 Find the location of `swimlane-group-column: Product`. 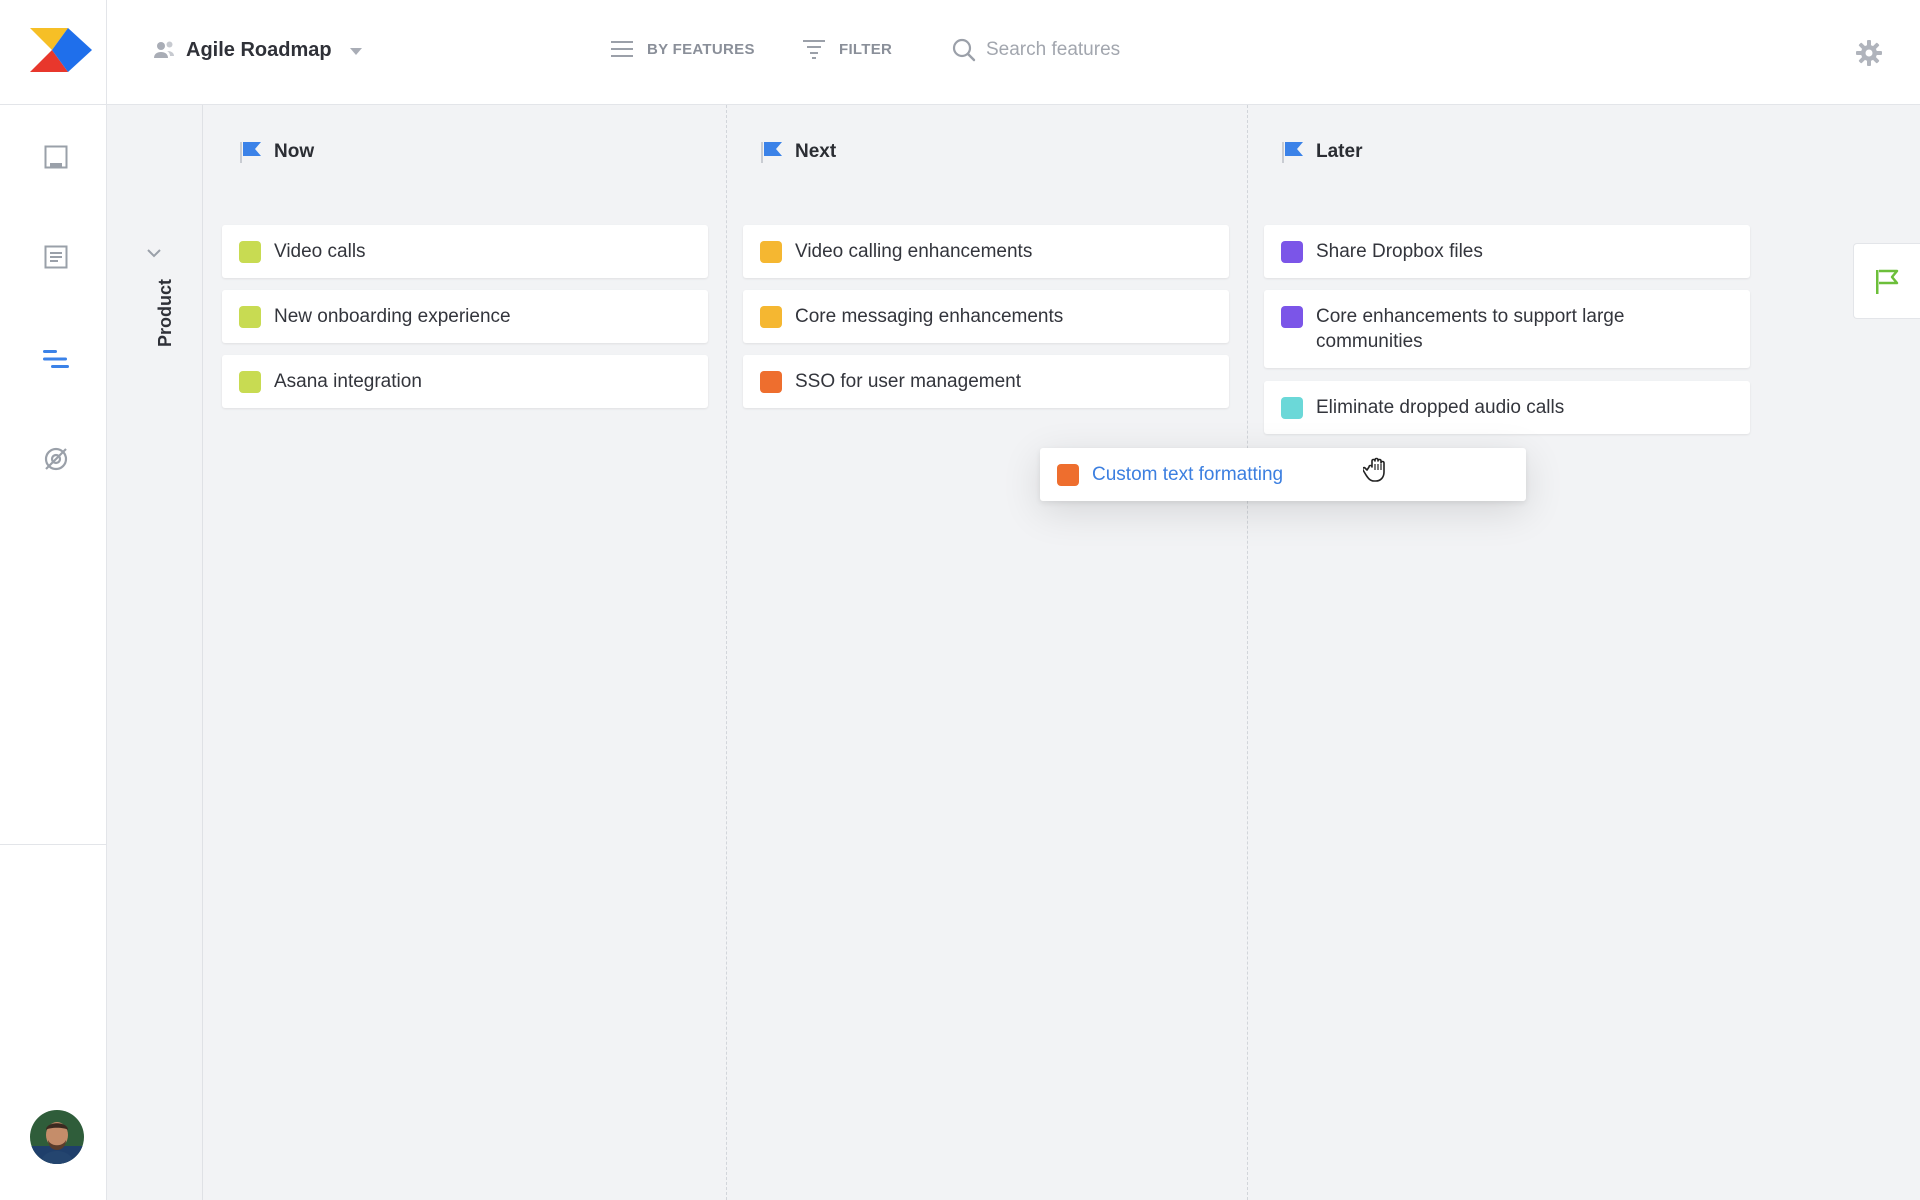

swimlane-group-column: Product is located at coordinates (155, 652).